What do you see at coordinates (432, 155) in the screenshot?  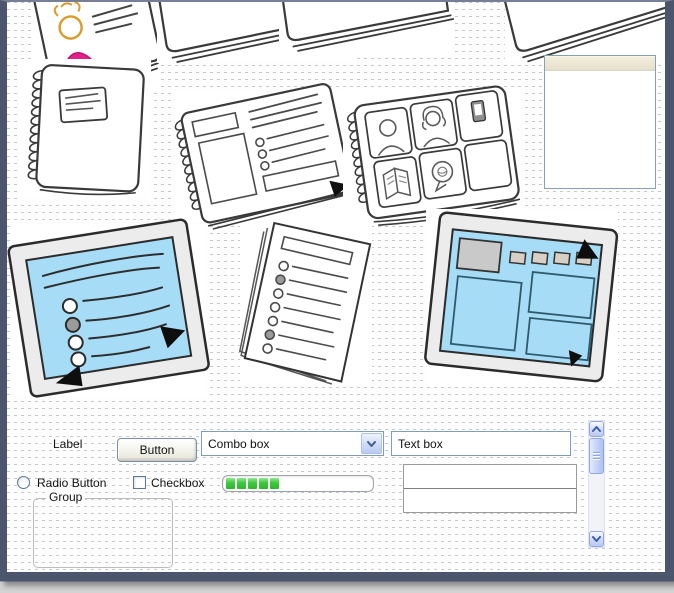 I see `sketch-photo-album` at bounding box center [432, 155].